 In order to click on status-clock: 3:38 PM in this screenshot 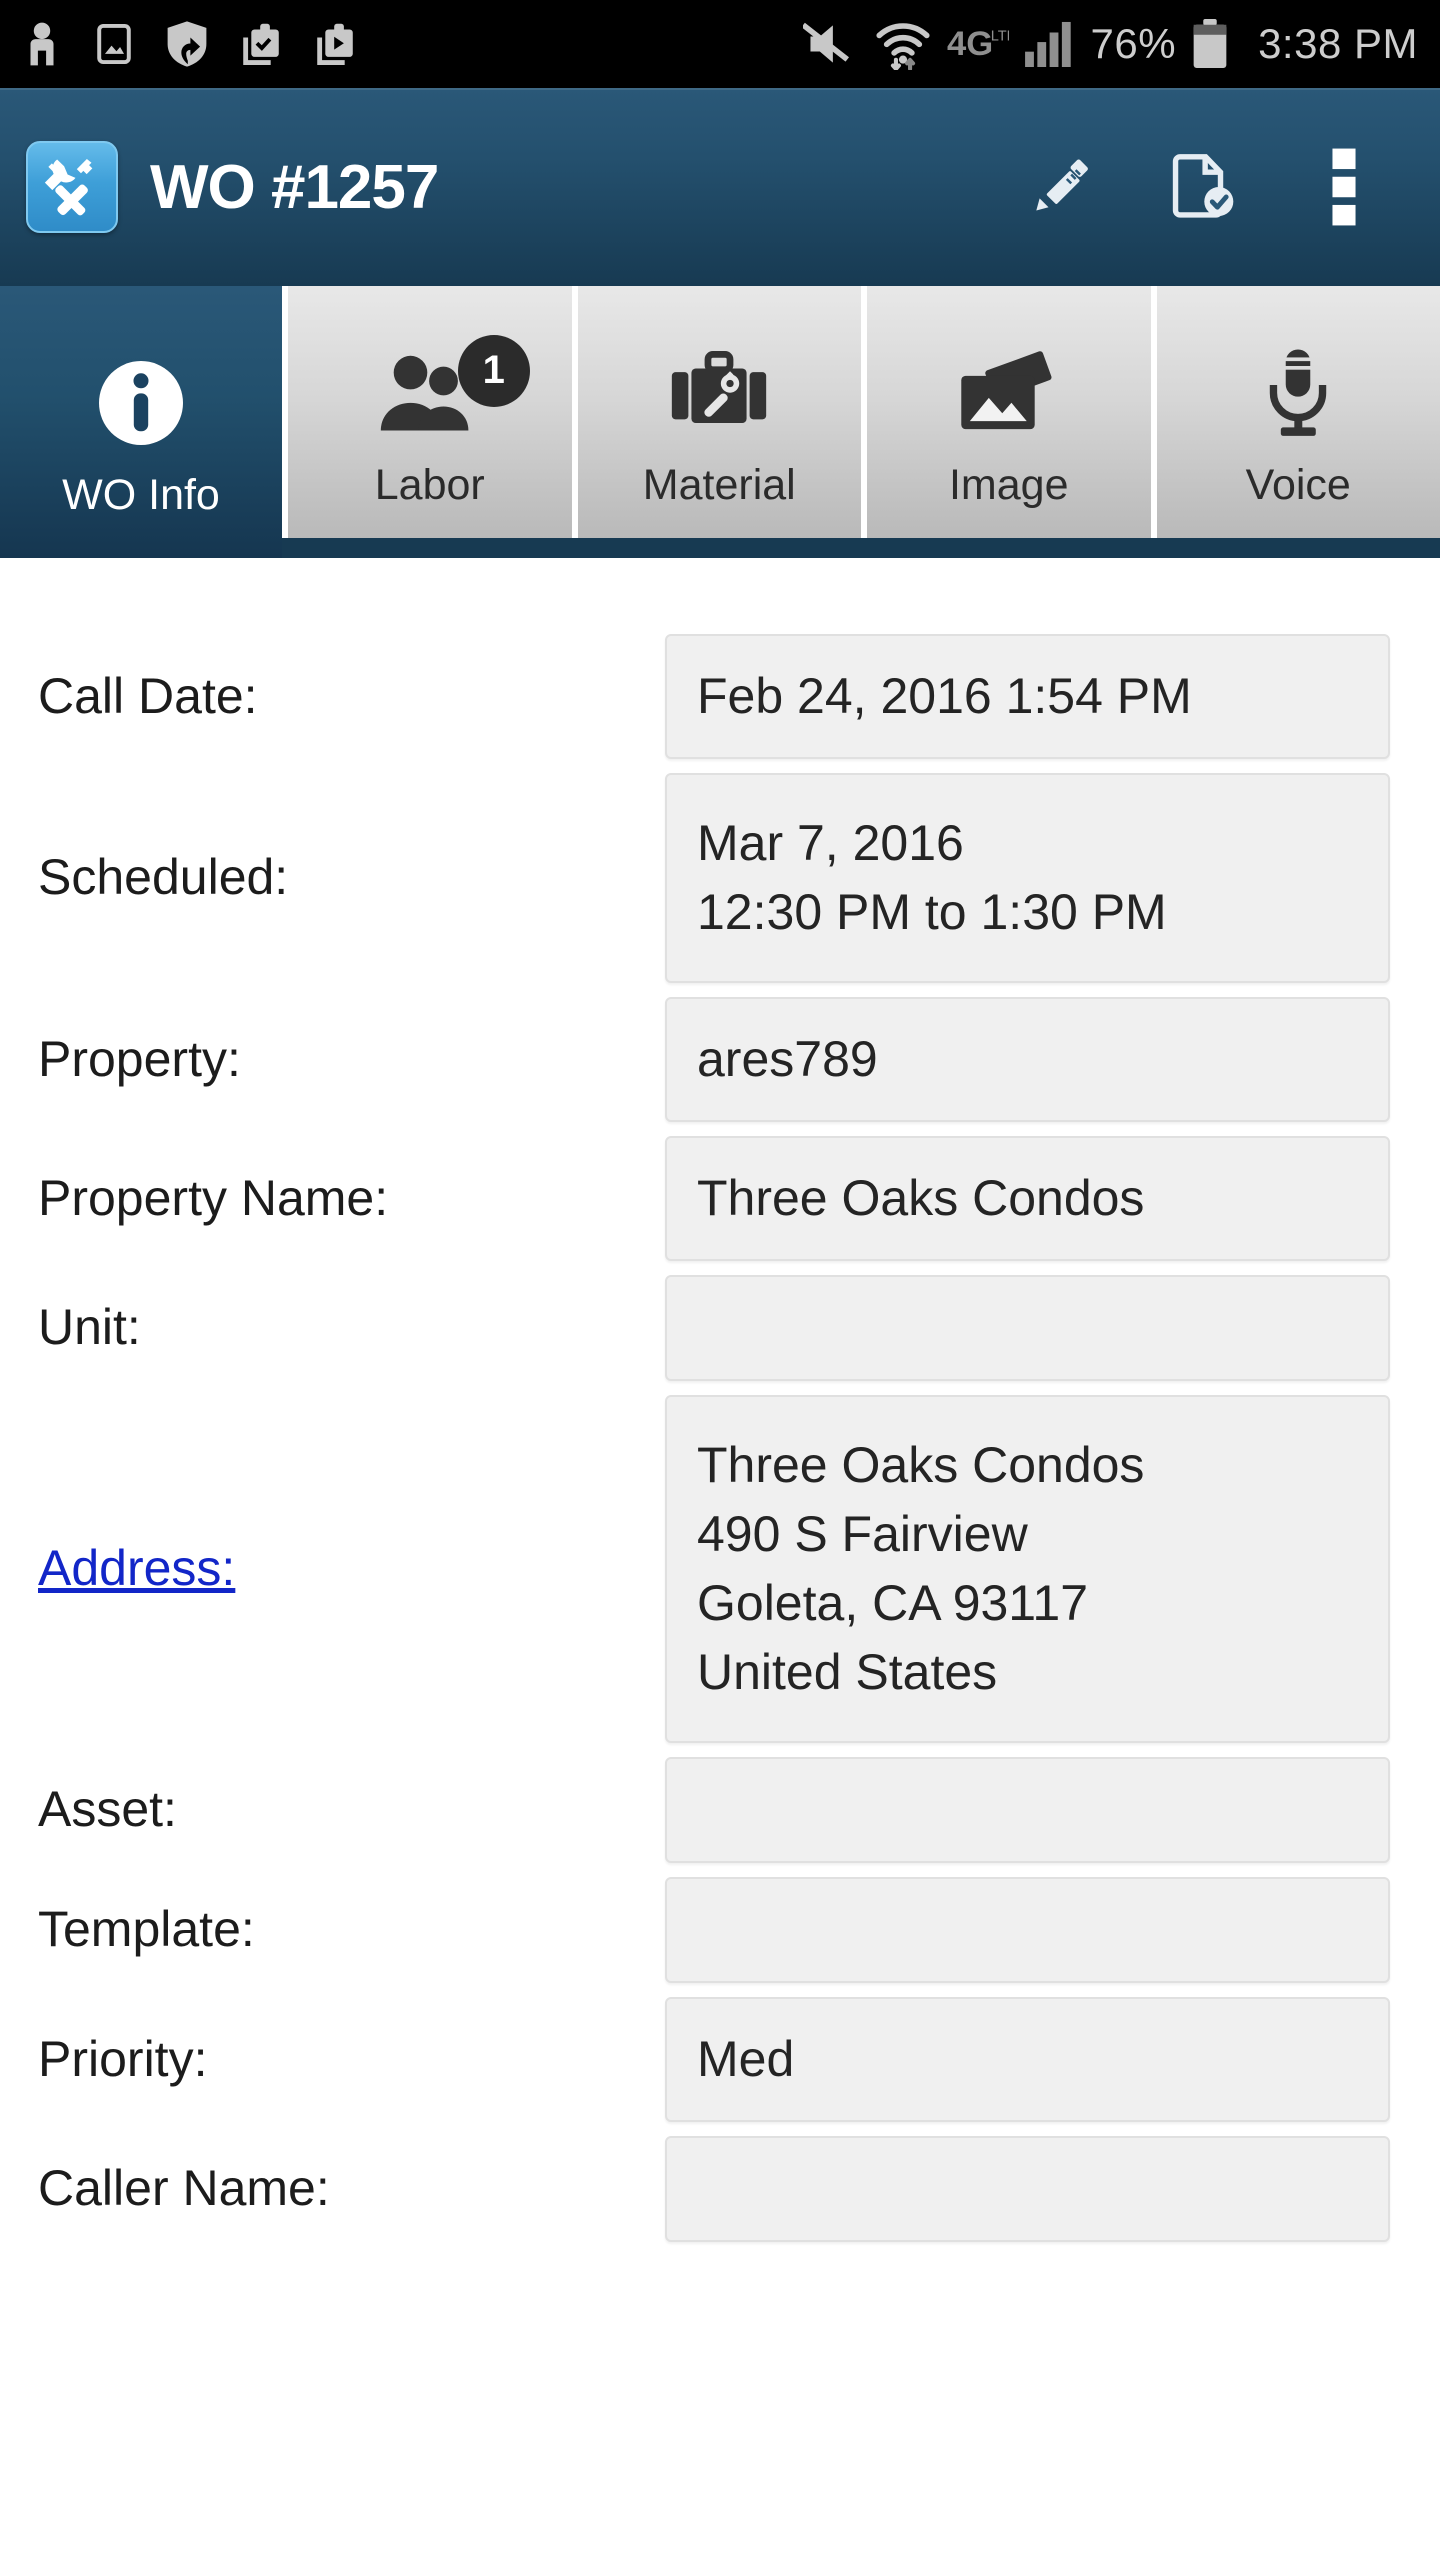, I will do `click(1338, 43)`.